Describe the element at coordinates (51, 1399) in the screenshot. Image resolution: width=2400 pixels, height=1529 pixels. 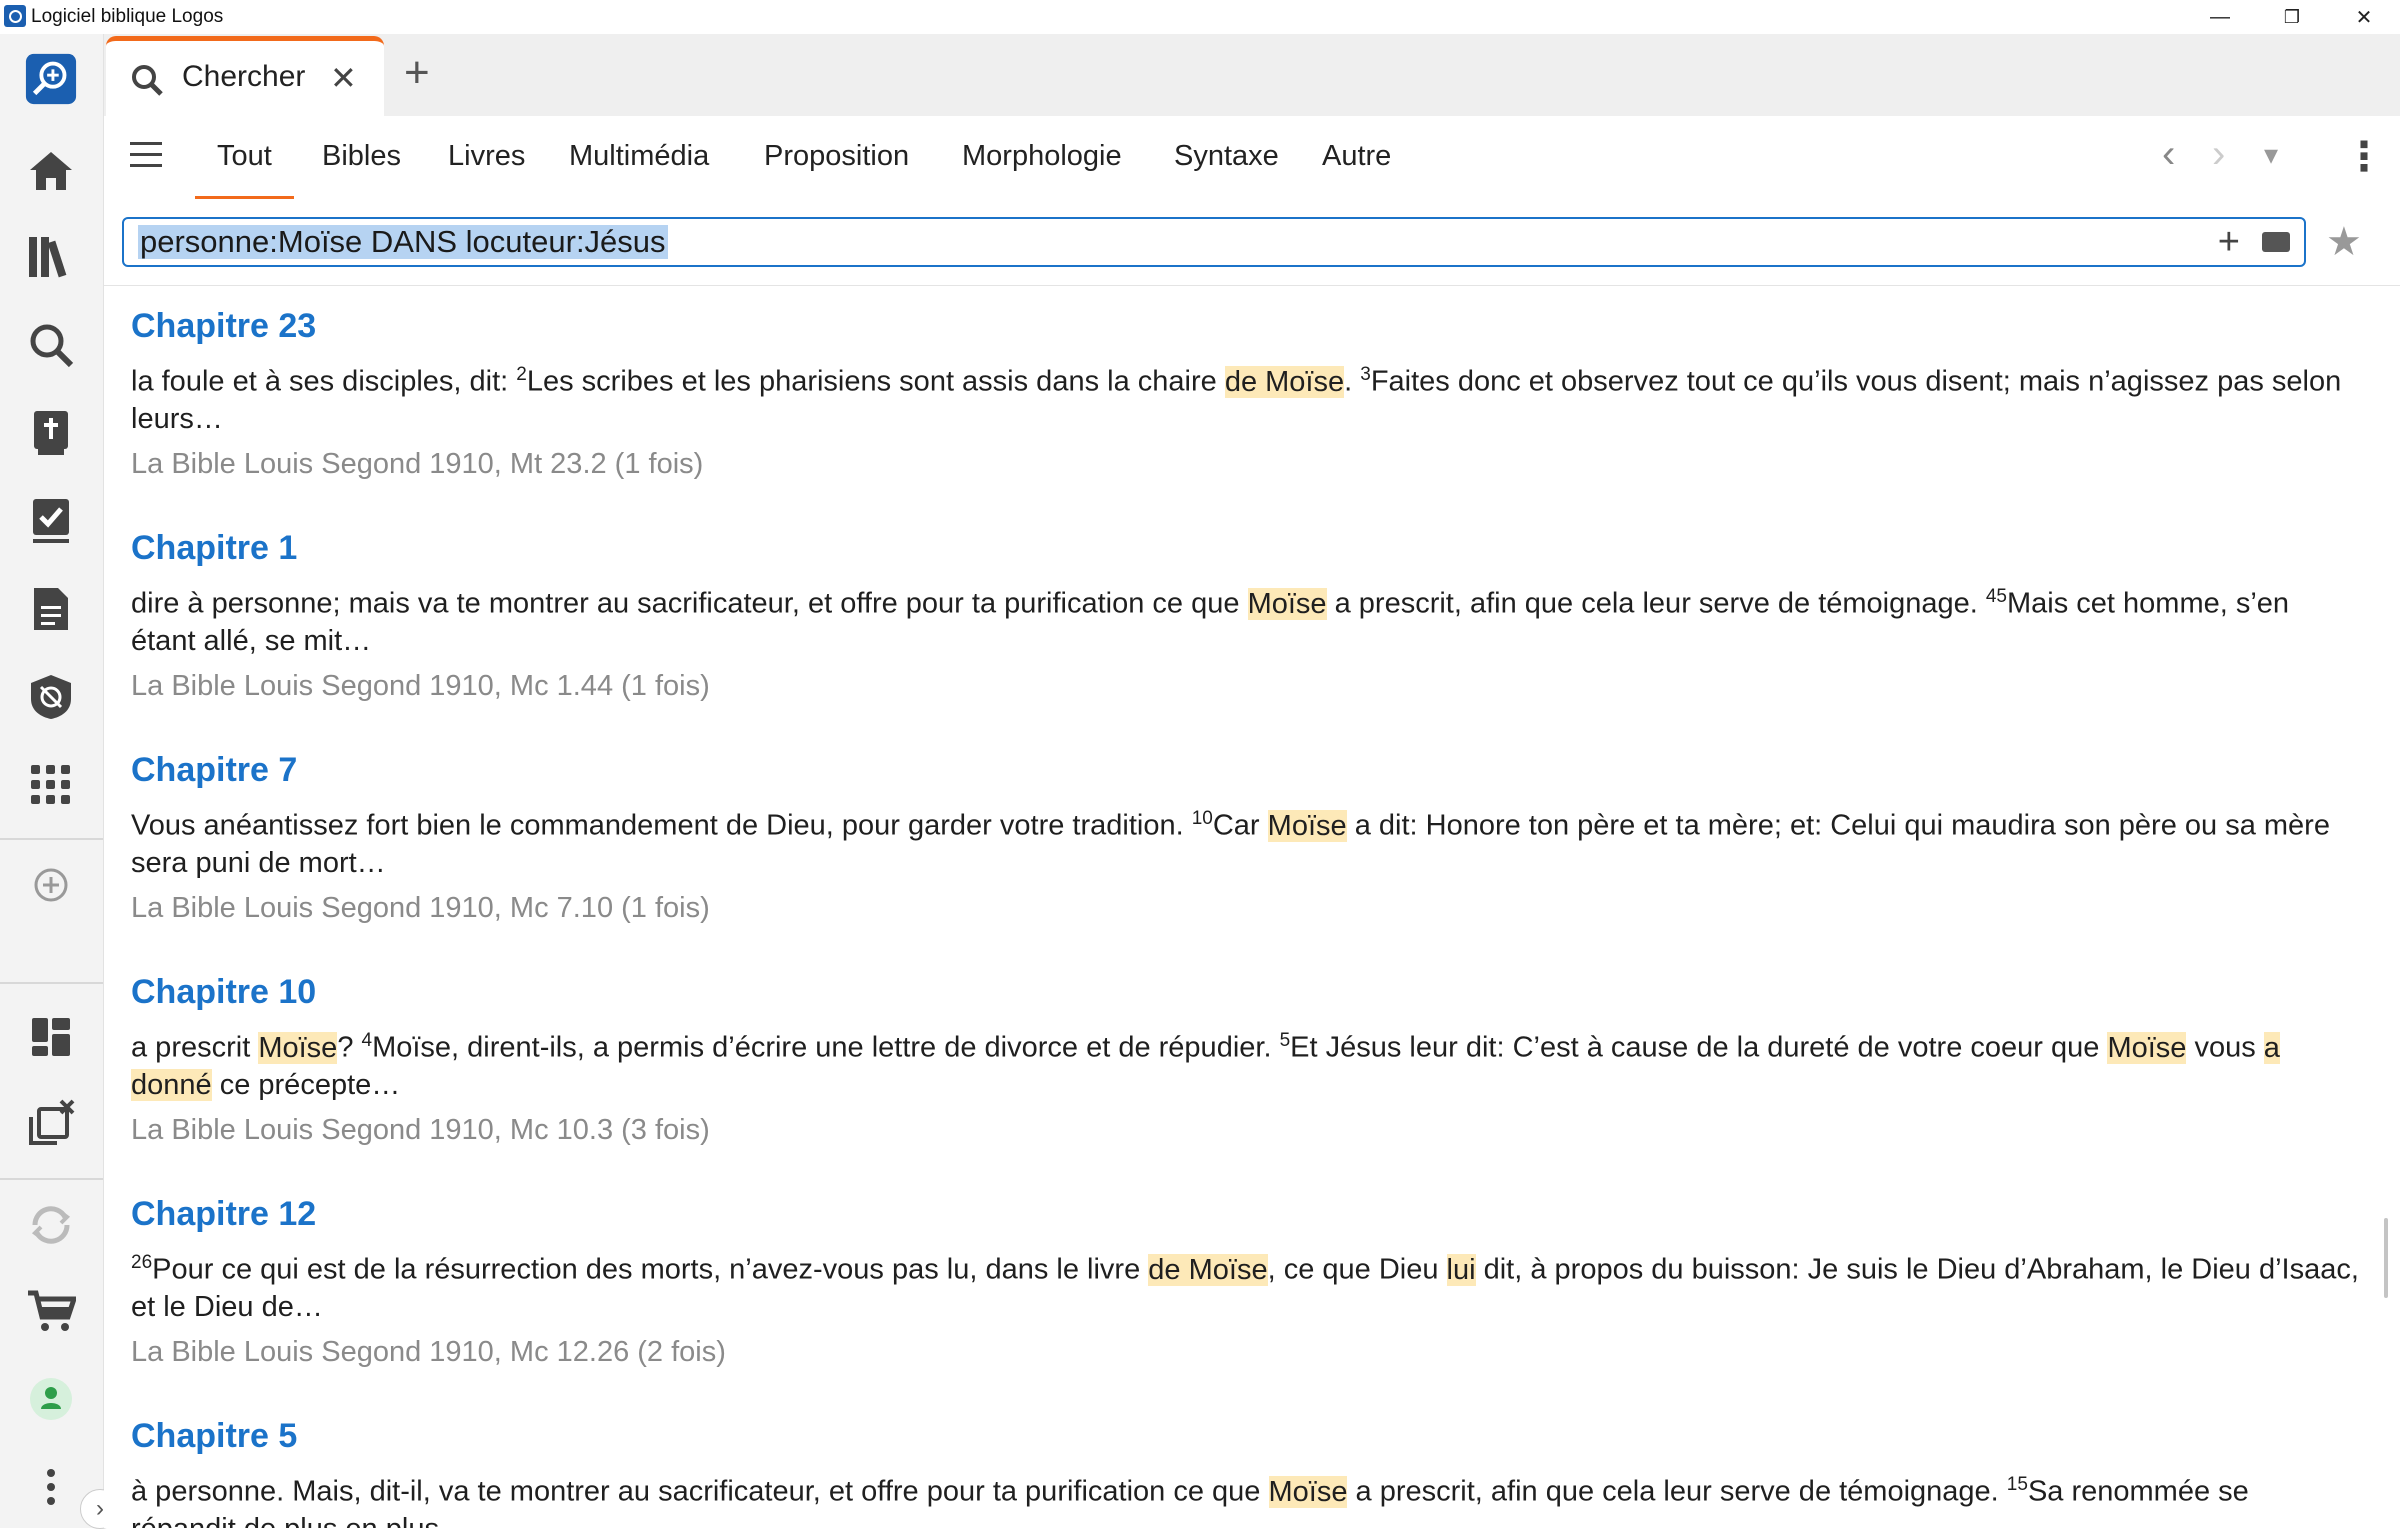
I see `user-icon` at that location.